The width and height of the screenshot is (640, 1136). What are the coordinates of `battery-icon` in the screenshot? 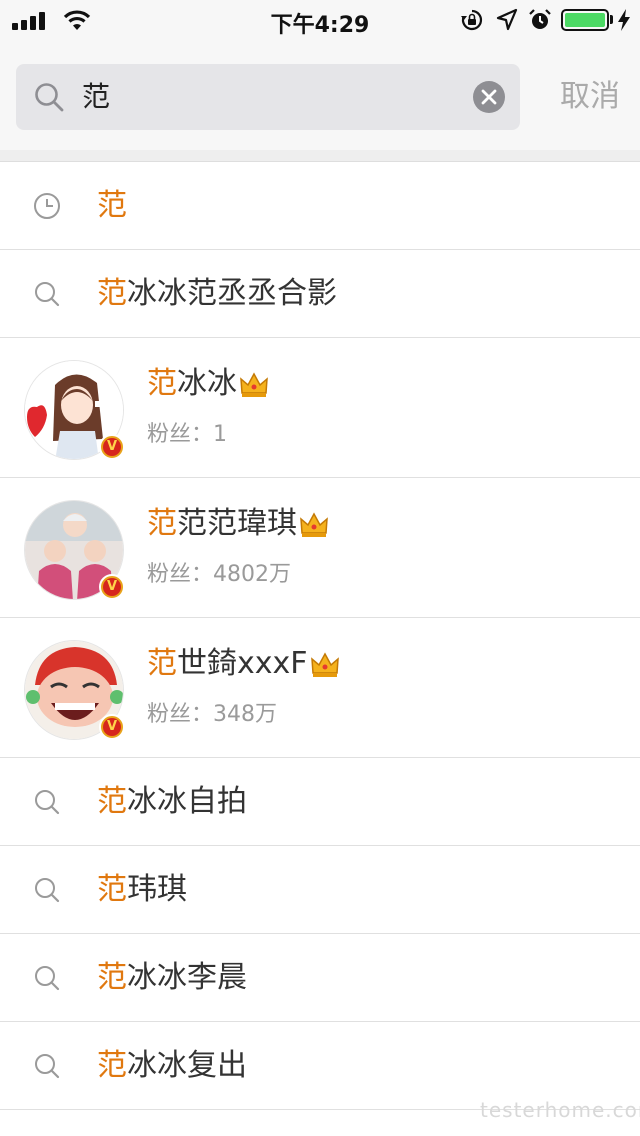 It's located at (585, 20).